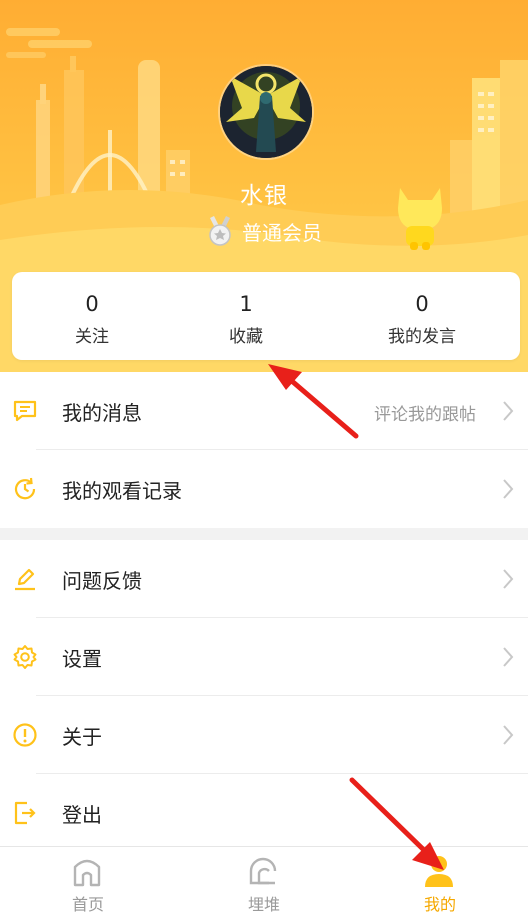  Describe the element at coordinates (263, 871) in the screenshot. I see `community-icon` at that location.